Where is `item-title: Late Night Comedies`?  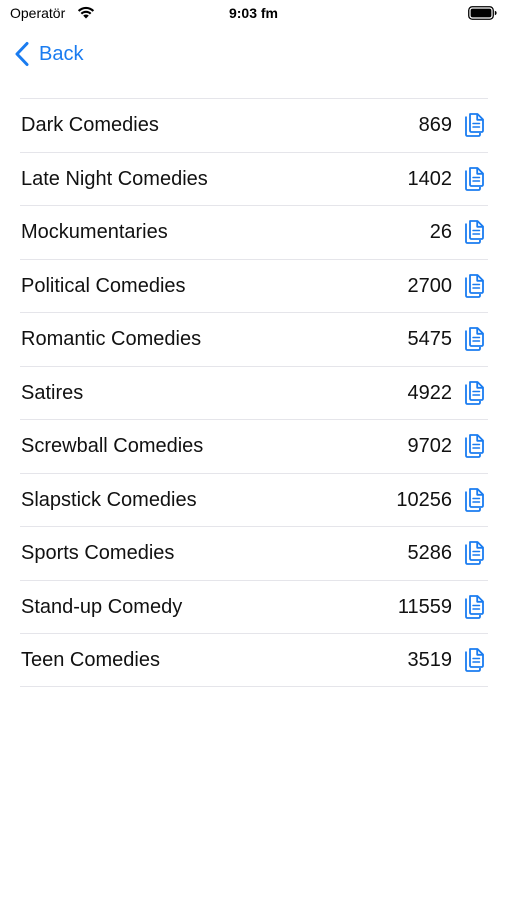 item-title: Late Night Comedies is located at coordinates (114, 178).